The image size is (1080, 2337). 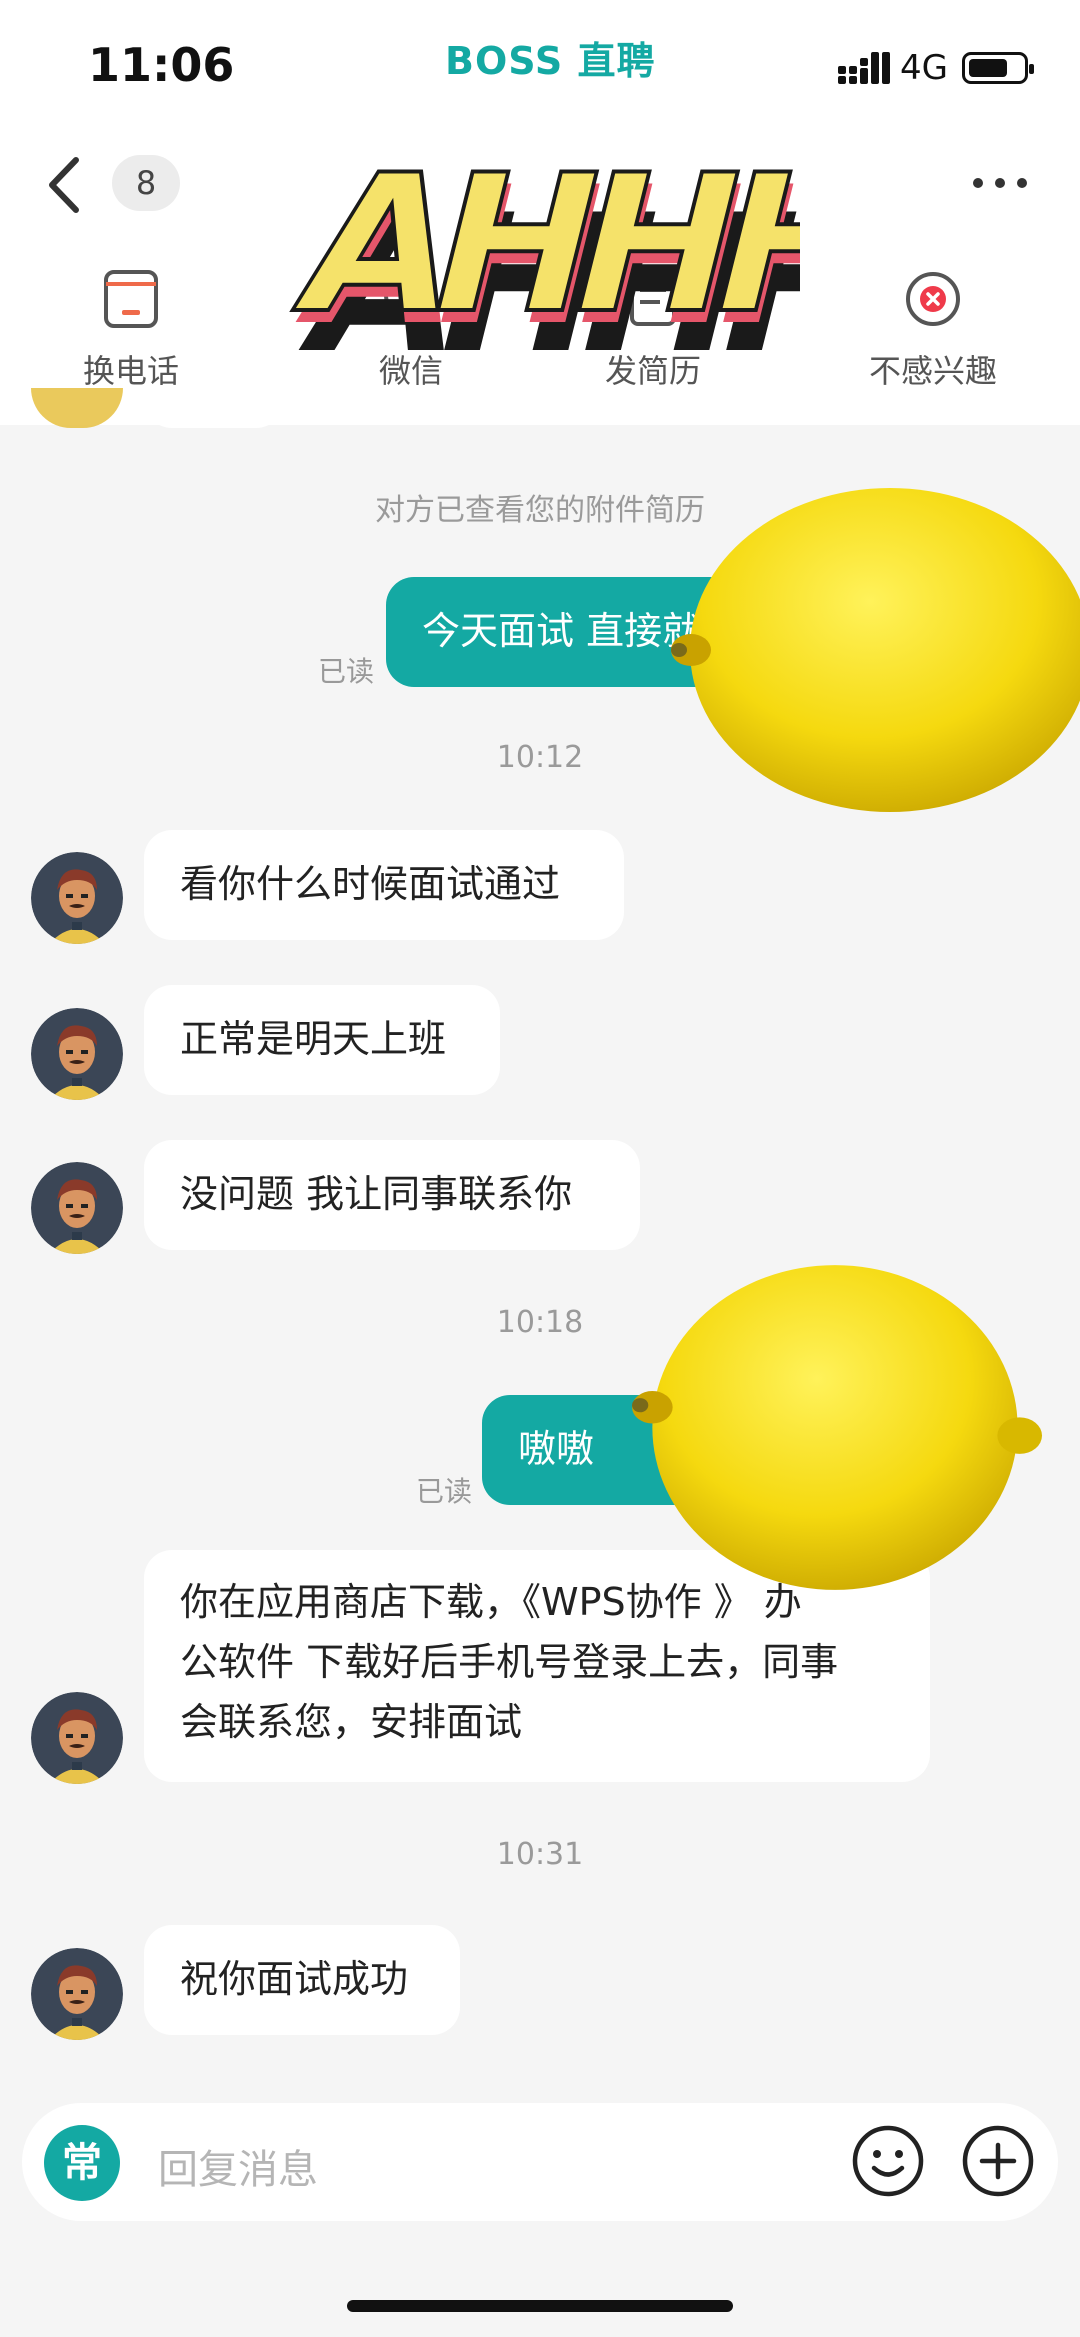 I want to click on ahhhh-sticker: AHHHH! AHHHH! AHHHH!, so click(x=540, y=264).